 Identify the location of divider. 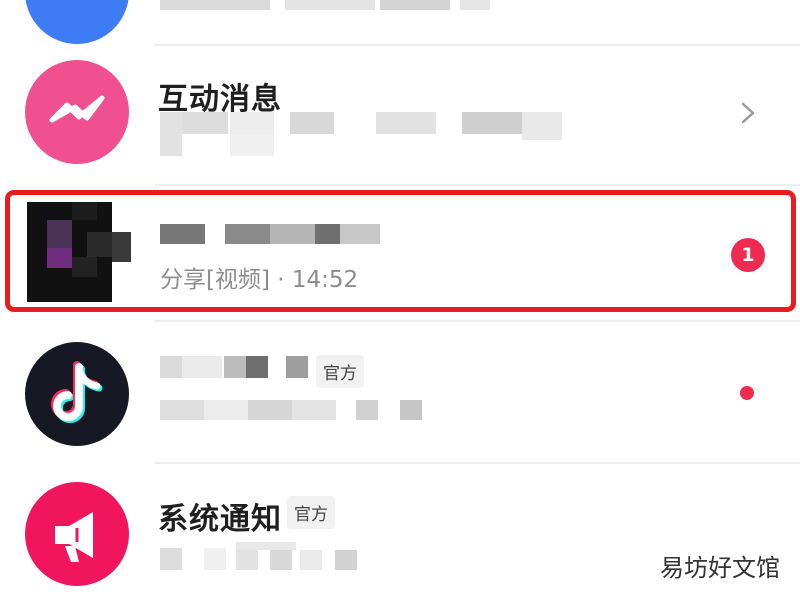
(477, 185).